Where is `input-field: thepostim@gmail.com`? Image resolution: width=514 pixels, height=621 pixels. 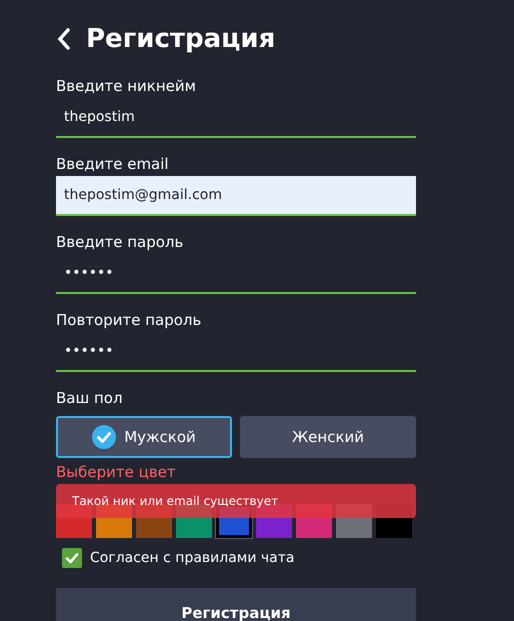 input-field: thepostim@gmail.com is located at coordinates (236, 196).